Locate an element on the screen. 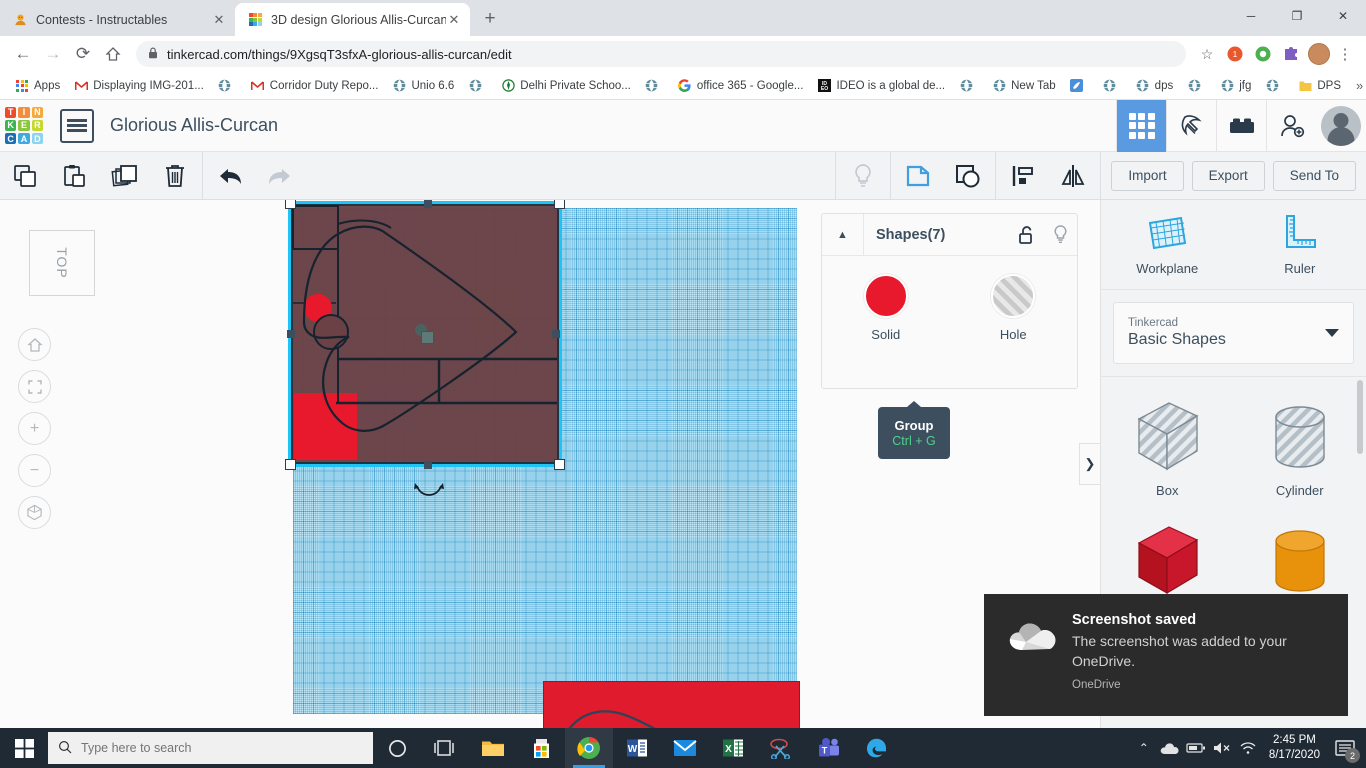 The height and width of the screenshot is (768, 1366). chevron-up-icon: ▲ is located at coordinates (843, 234).